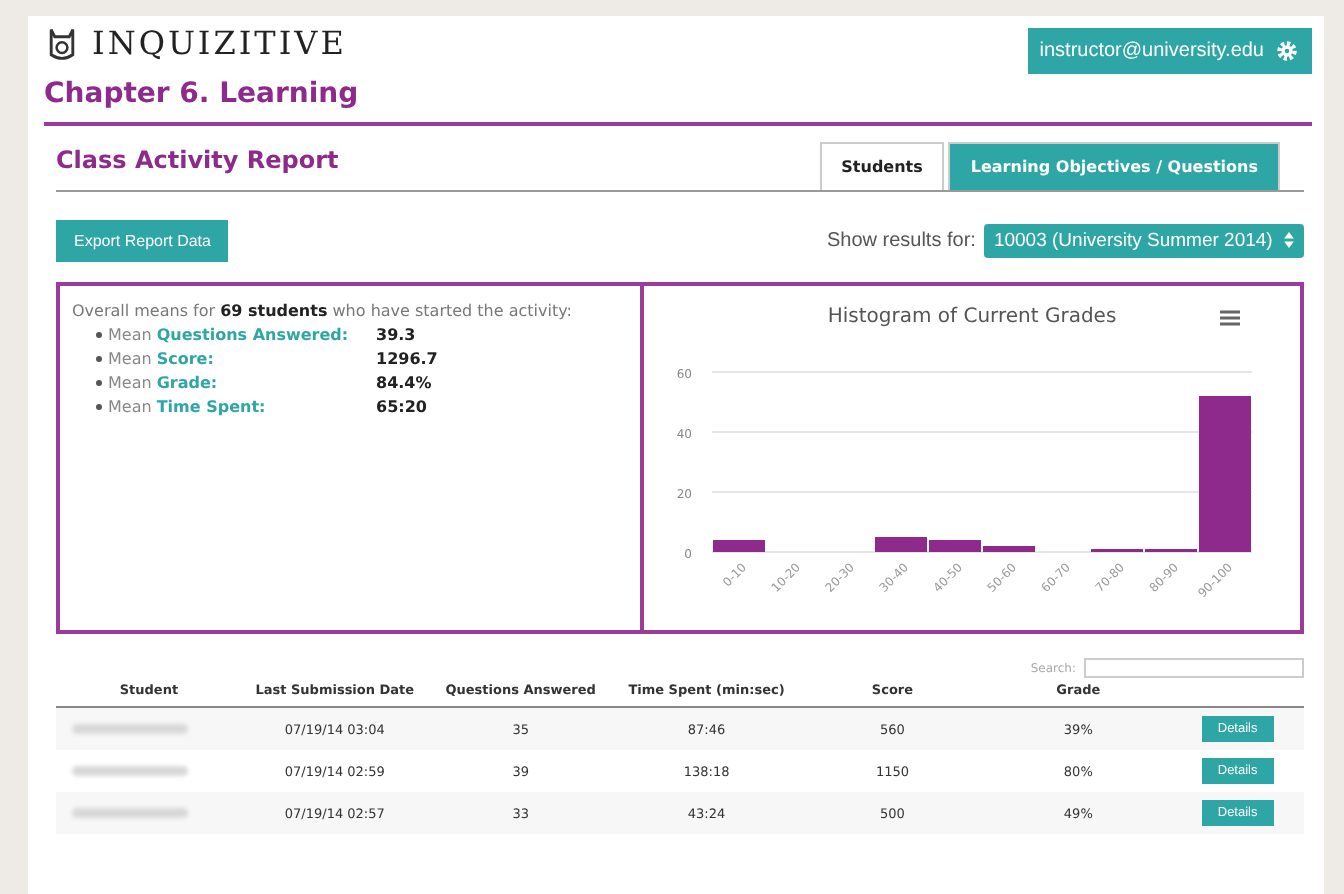 This screenshot has width=1344, height=894. Describe the element at coordinates (162, 359) in the screenshot. I see `metric-label: Mean Score:` at that location.